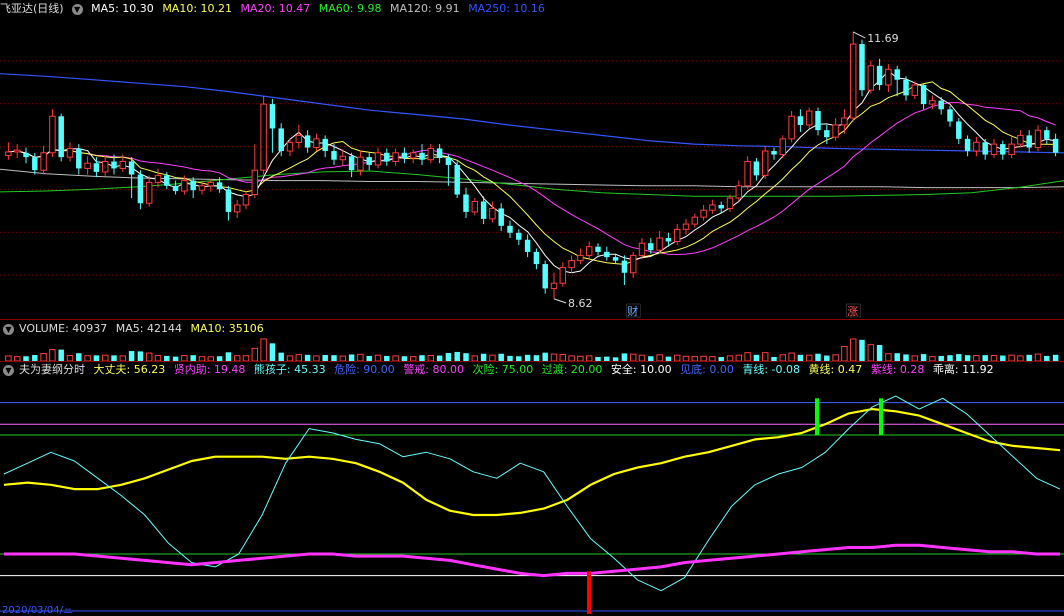 The width and height of the screenshot is (1064, 616). What do you see at coordinates (835, 369) in the screenshot?
I see `legend-huangxian: 黄线: 0.47` at bounding box center [835, 369].